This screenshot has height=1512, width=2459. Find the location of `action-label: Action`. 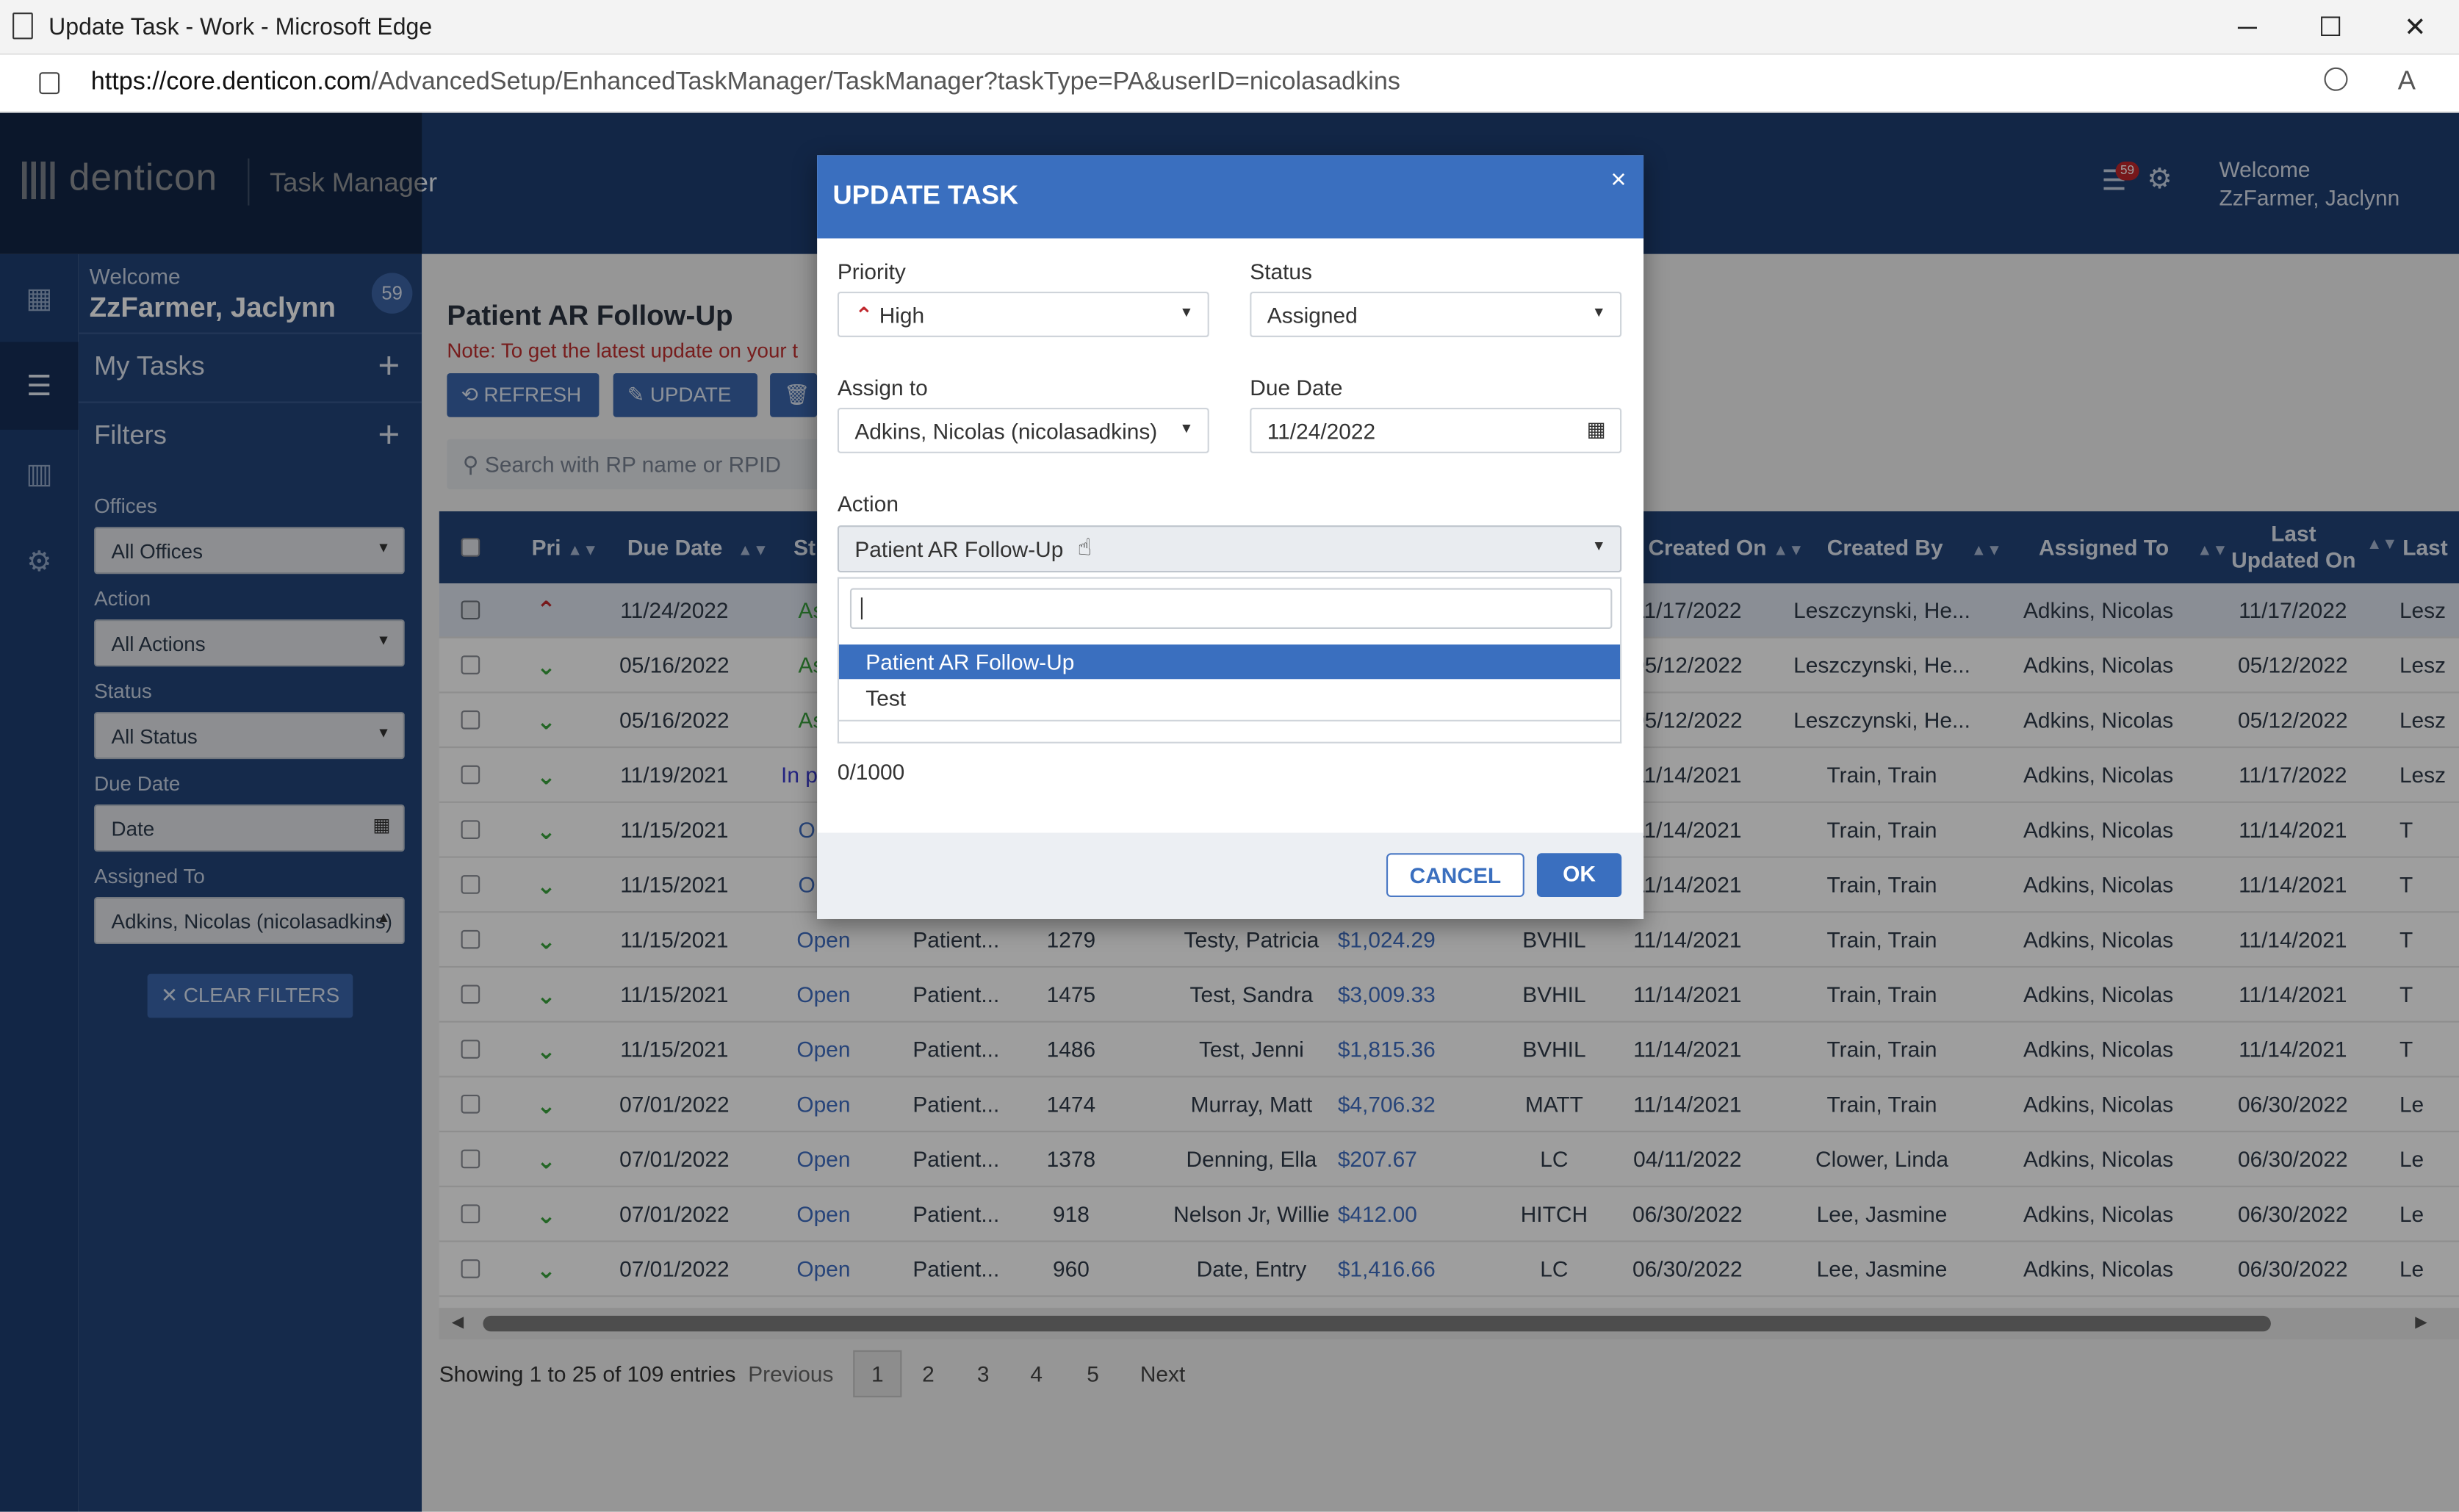

action-label: Action is located at coordinates (868, 504).